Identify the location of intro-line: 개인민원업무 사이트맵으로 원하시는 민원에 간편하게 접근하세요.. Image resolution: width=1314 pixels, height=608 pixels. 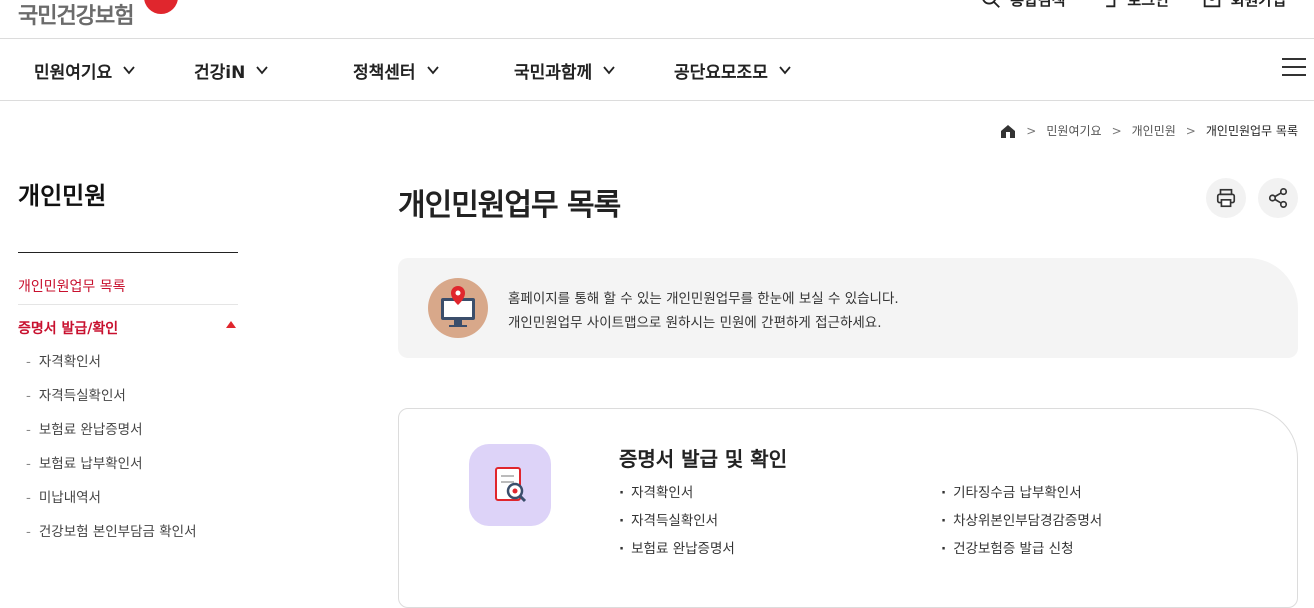
(695, 323).